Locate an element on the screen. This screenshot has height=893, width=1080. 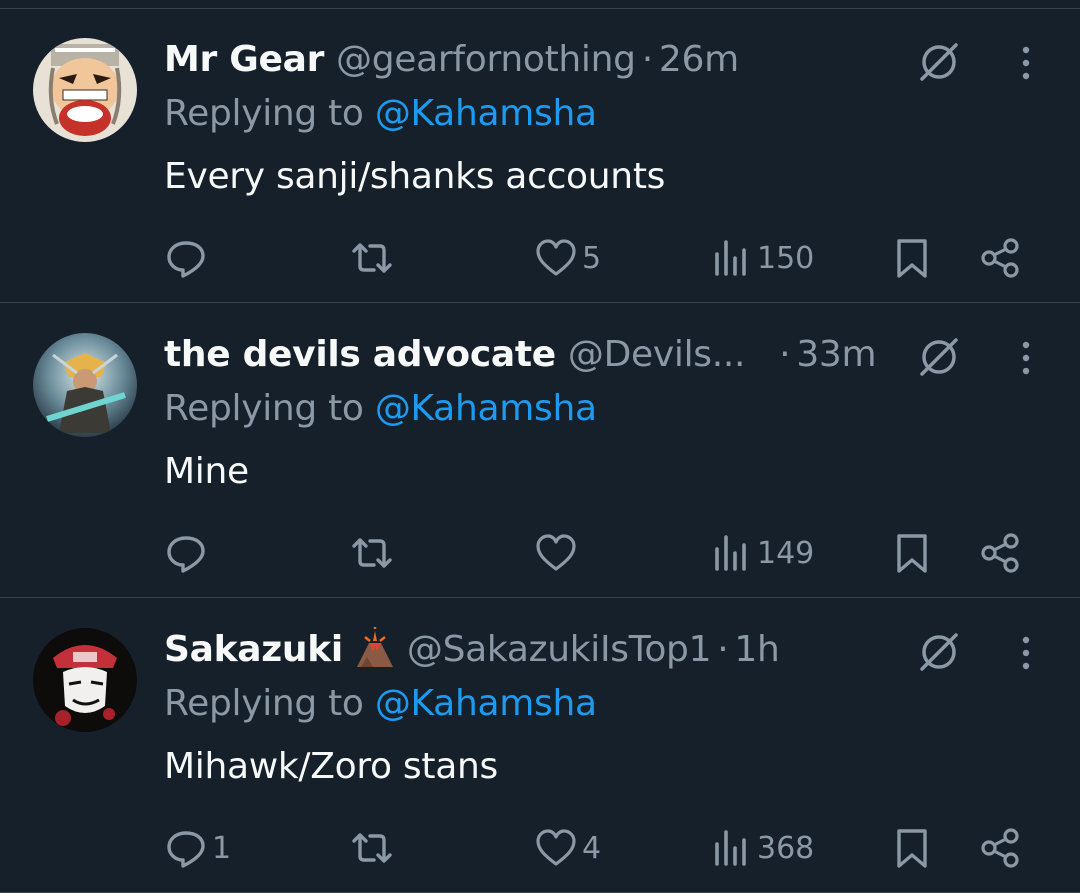
reply-count: 1 is located at coordinates (222, 848).